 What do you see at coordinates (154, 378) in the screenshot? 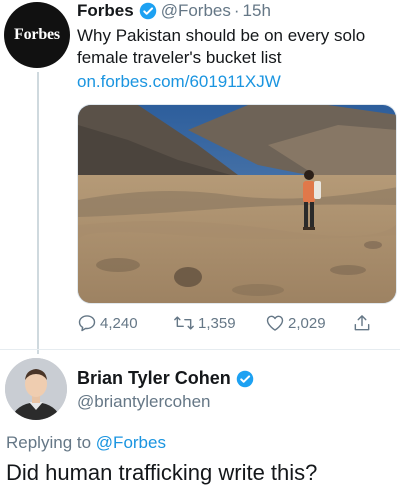
I see `reply-author-name: Brian Tyler Cohen` at bounding box center [154, 378].